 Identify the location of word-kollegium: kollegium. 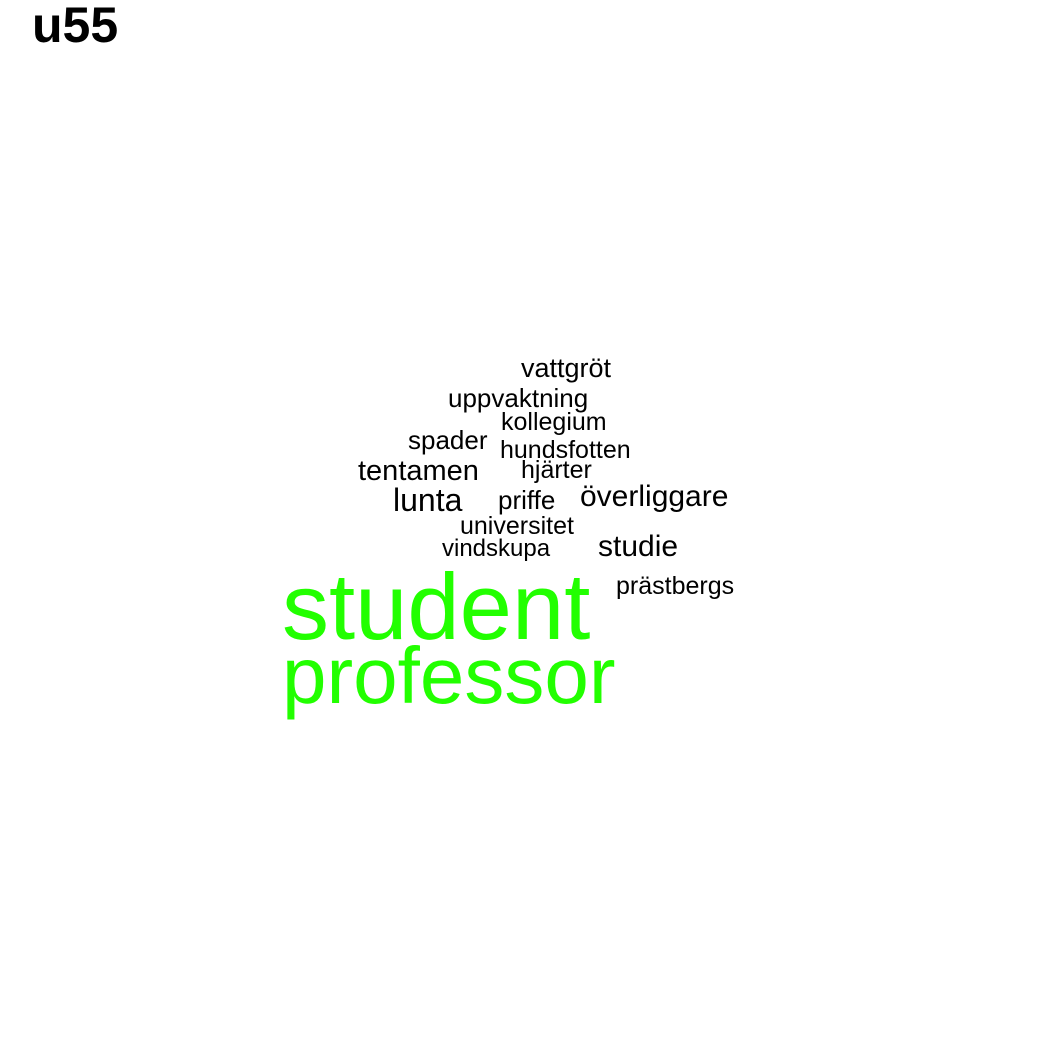
(554, 422).